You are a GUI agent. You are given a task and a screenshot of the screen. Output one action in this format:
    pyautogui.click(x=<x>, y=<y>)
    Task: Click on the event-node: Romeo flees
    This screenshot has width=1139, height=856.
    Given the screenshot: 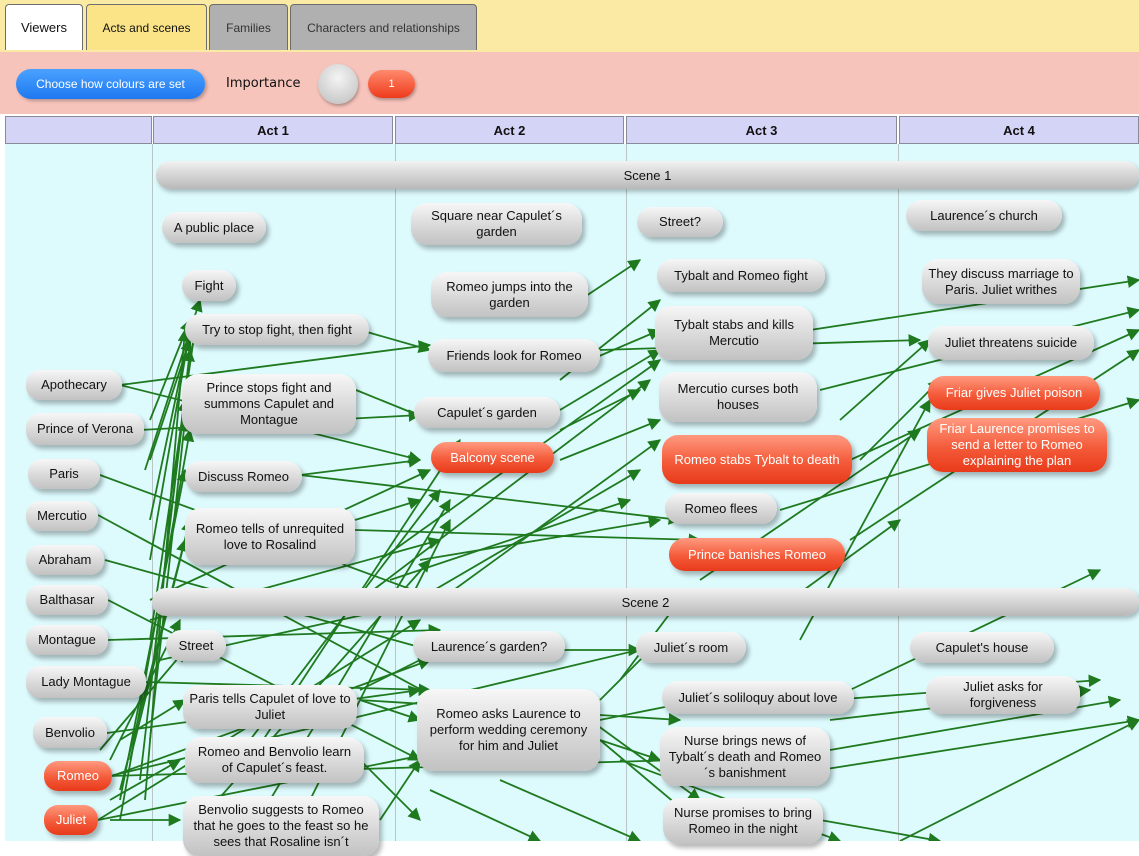 What is the action you would take?
    pyautogui.click(x=721, y=508)
    